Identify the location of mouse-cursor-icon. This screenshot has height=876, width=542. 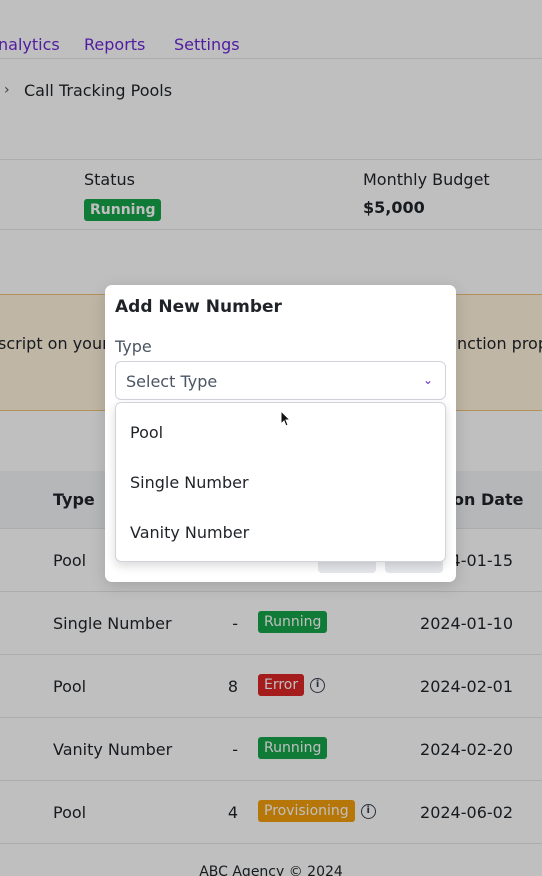
(286, 418).